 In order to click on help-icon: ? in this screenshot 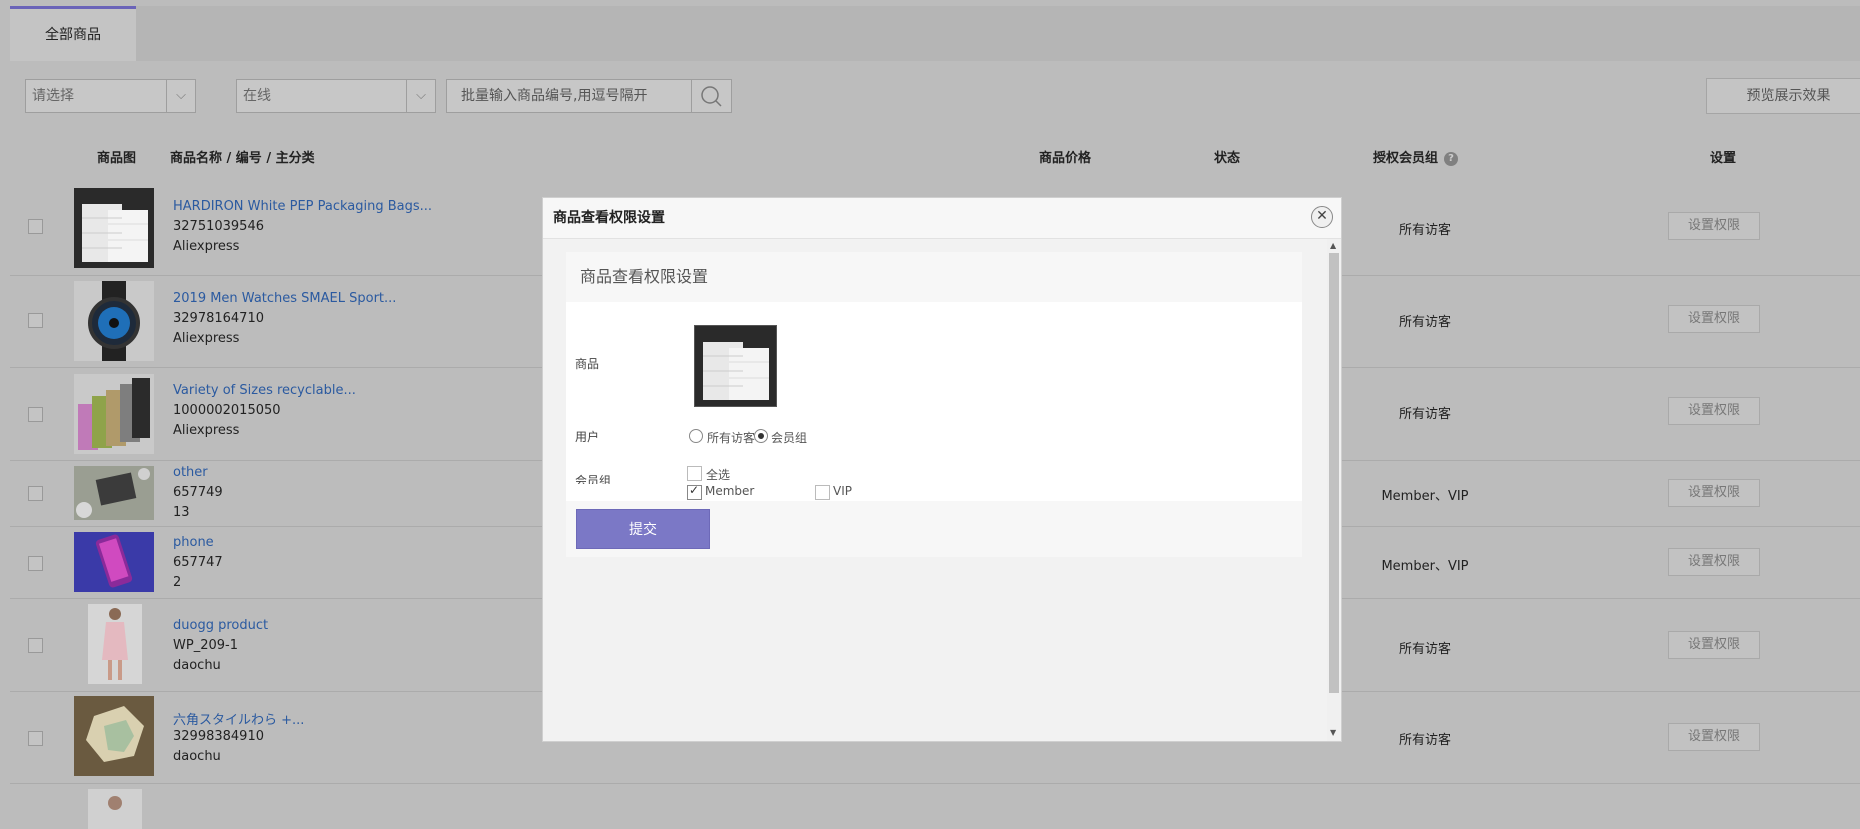, I will do `click(1451, 158)`.